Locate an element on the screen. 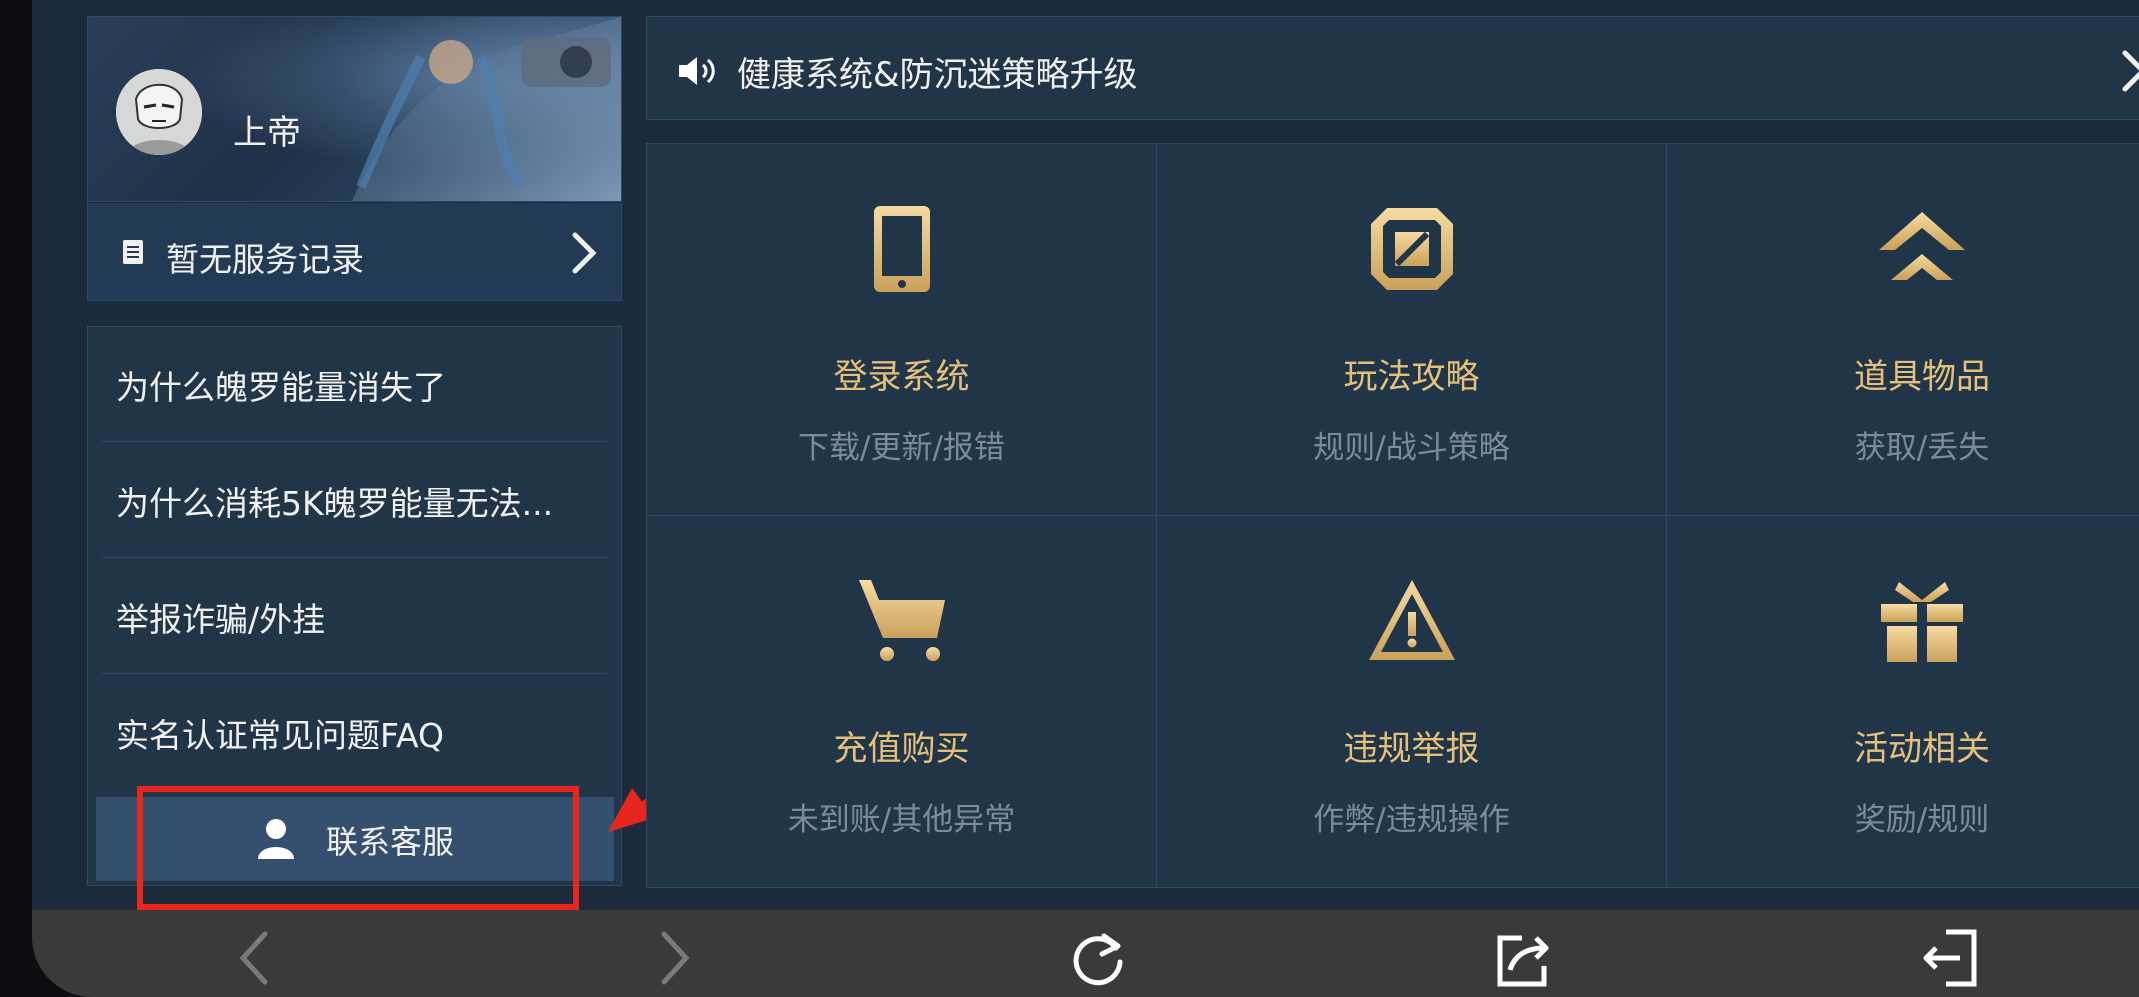  speaker-icon is located at coordinates (697, 71).